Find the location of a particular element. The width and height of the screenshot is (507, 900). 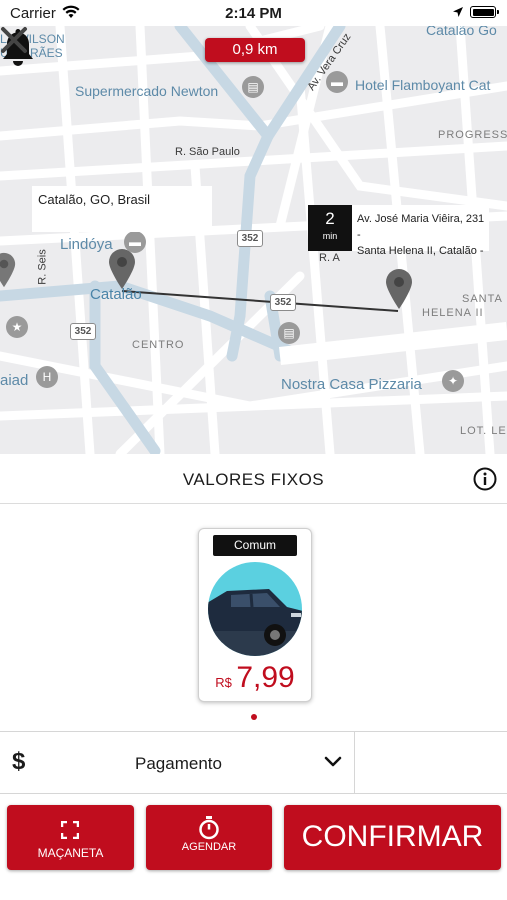

chevron-down-icon is located at coordinates (333, 762).